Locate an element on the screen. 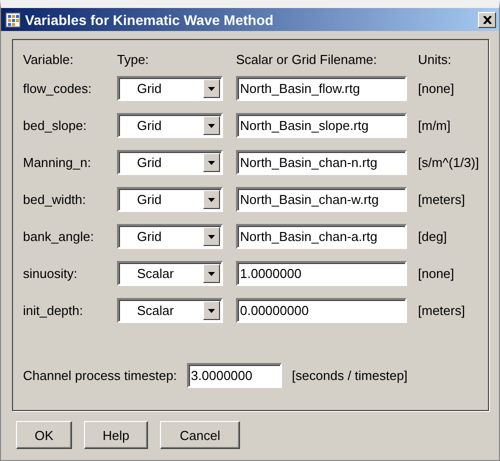 This screenshot has height=461, width=500. timestep-field: 3.0000000 is located at coordinates (234, 375).